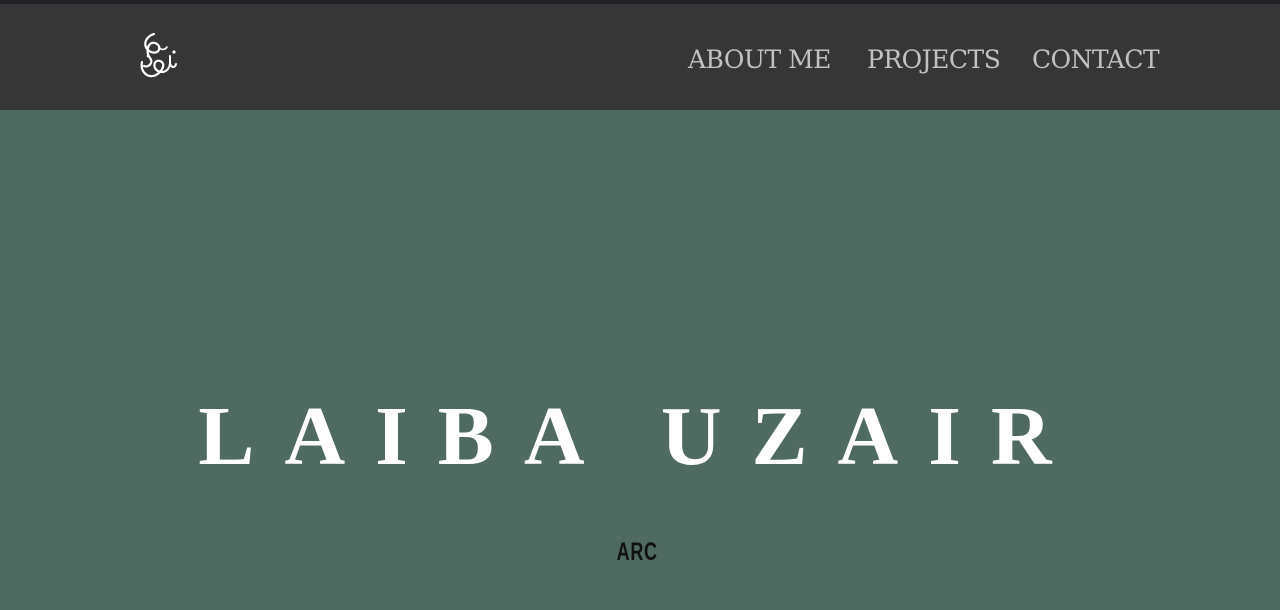 The width and height of the screenshot is (1280, 610). Describe the element at coordinates (637, 552) in the screenshot. I see `hero-subtitle: ARC` at that location.